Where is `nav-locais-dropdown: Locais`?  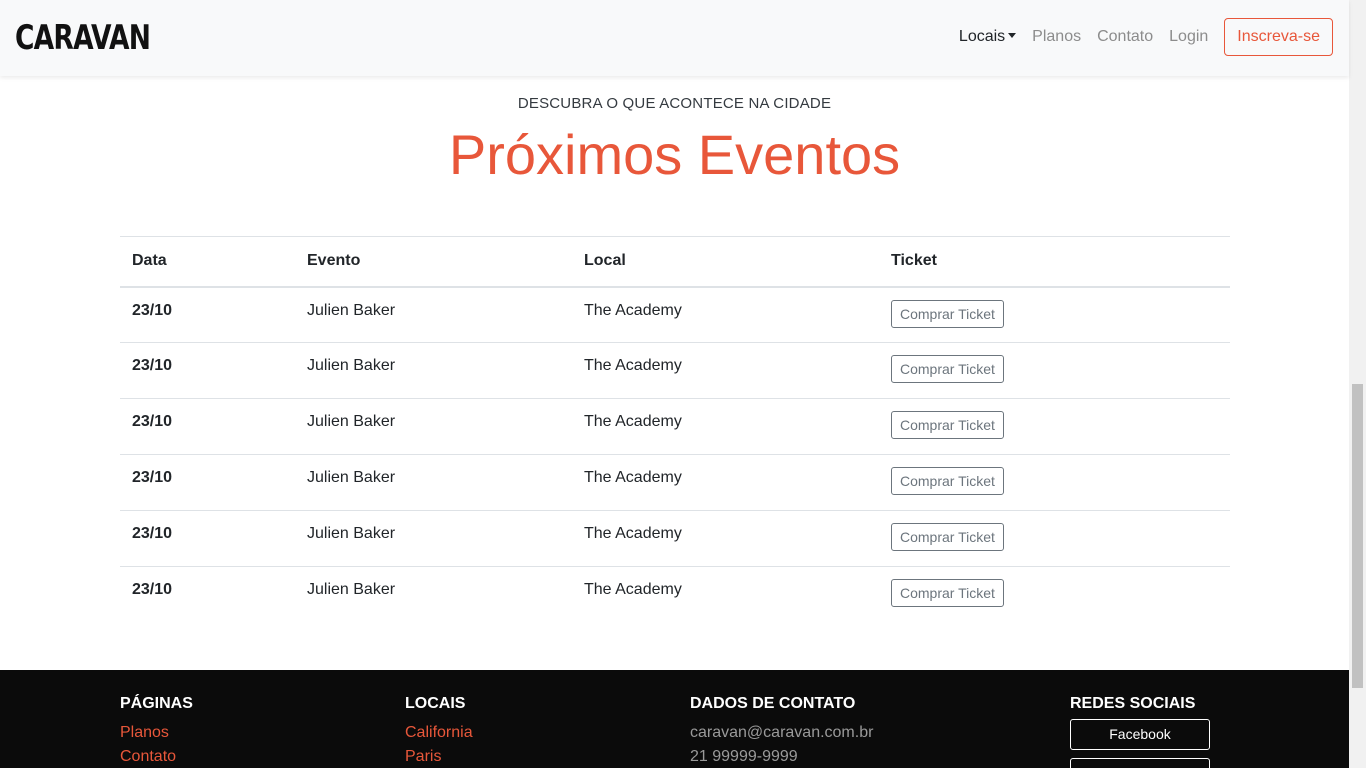
nav-locais-dropdown: Locais is located at coordinates (987, 37).